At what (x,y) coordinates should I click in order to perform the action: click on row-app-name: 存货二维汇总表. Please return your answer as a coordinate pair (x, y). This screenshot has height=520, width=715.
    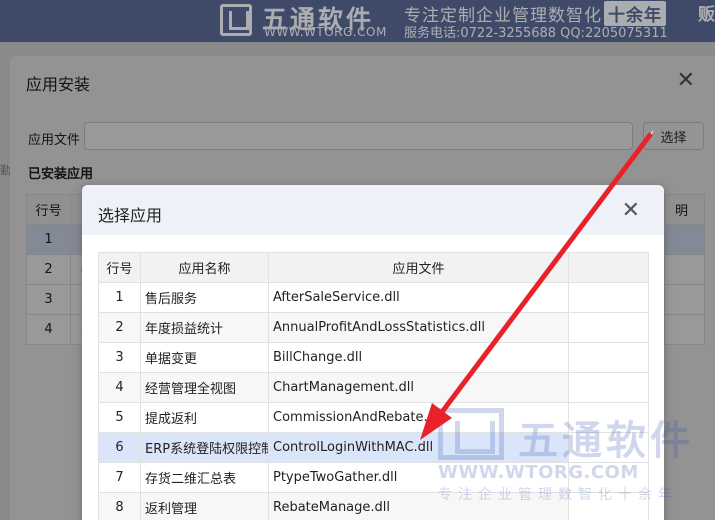
    Looking at the image, I should click on (204, 477).